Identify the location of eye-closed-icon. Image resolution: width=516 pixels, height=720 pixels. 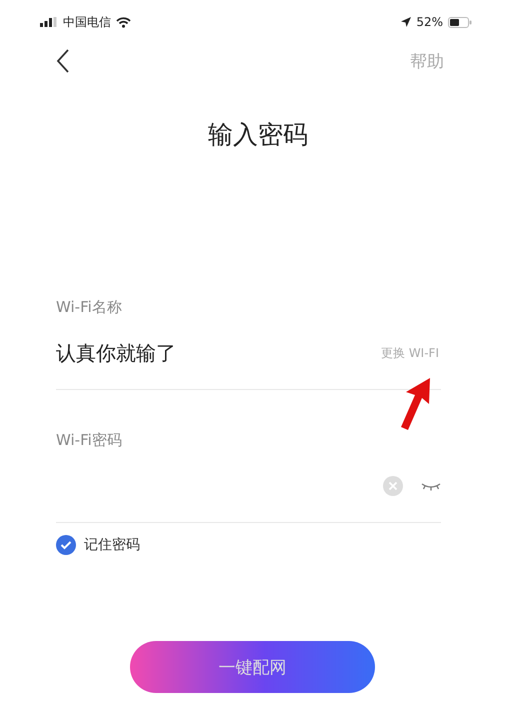
(431, 486).